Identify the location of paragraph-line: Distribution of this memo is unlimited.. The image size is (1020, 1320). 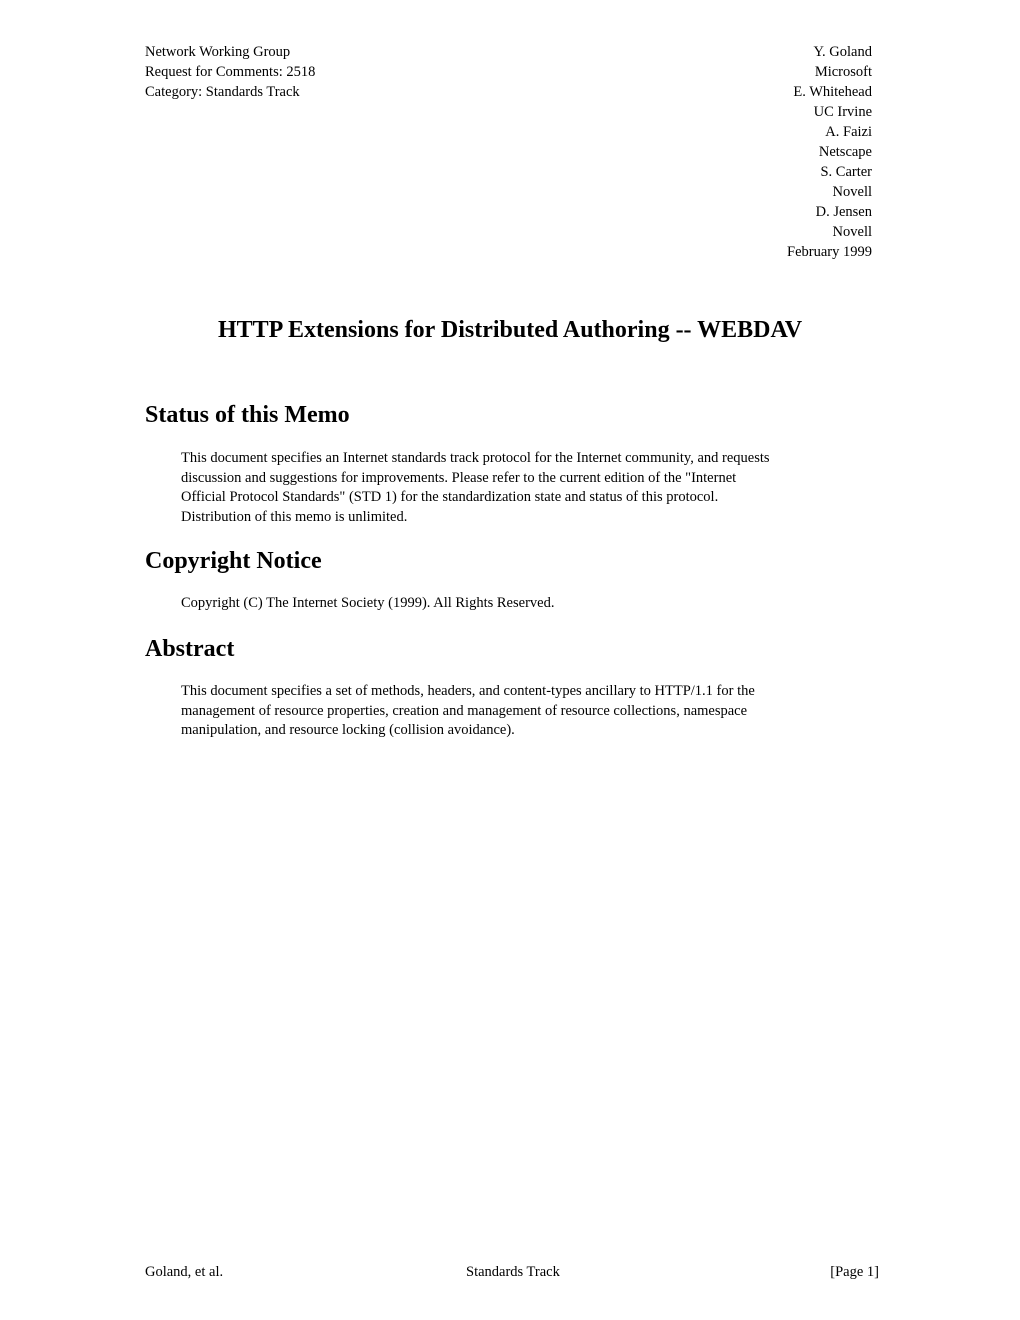
(294, 516).